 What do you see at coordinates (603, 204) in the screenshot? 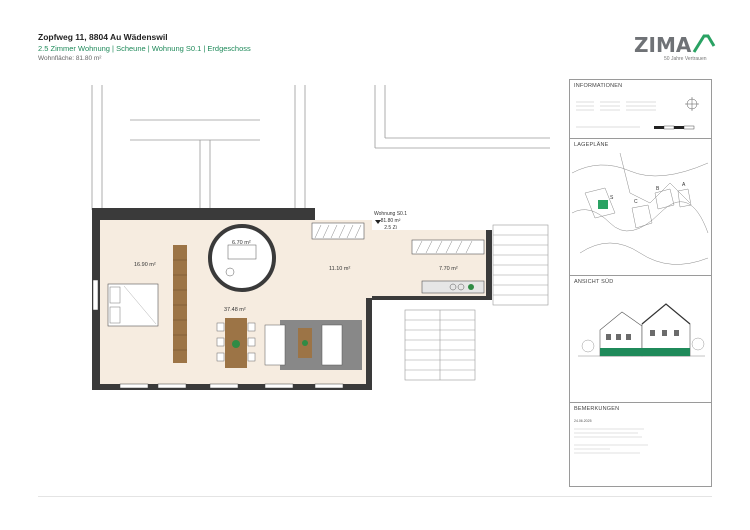
I see `site-highlight` at bounding box center [603, 204].